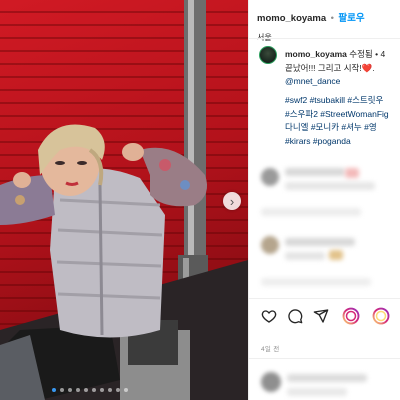 The width and height of the screenshot is (400, 400). I want to click on heart-icon, so click(269, 316).